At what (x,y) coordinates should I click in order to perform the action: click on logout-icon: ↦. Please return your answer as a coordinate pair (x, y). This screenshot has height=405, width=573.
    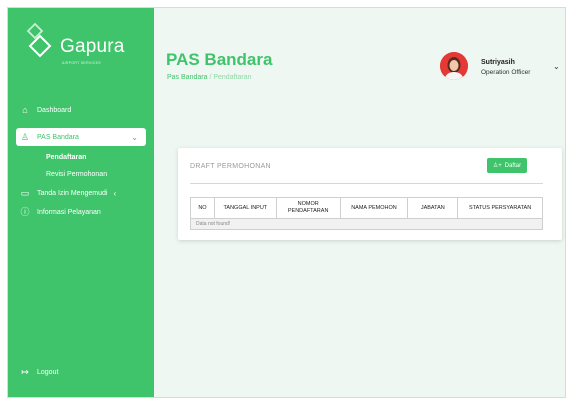
    Looking at the image, I should click on (25, 371).